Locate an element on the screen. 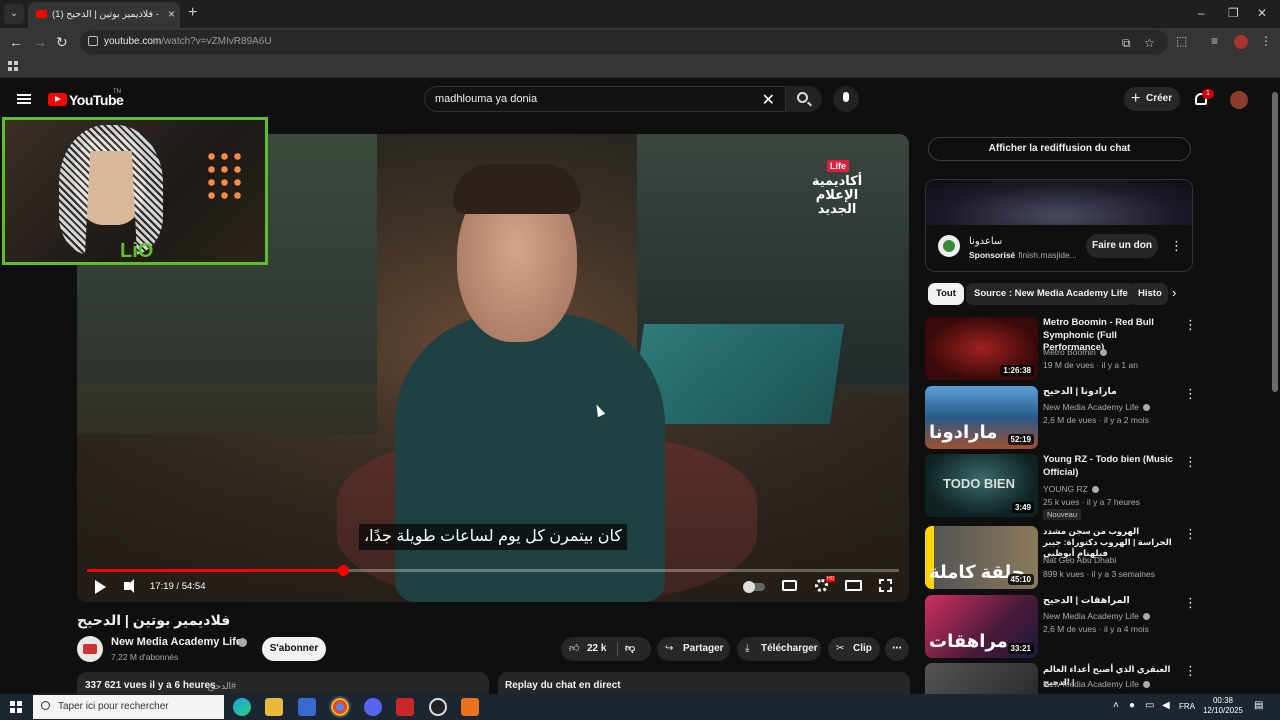 The height and width of the screenshot is (720, 1280). microphone-tray-icon: ● is located at coordinates (1132, 705).